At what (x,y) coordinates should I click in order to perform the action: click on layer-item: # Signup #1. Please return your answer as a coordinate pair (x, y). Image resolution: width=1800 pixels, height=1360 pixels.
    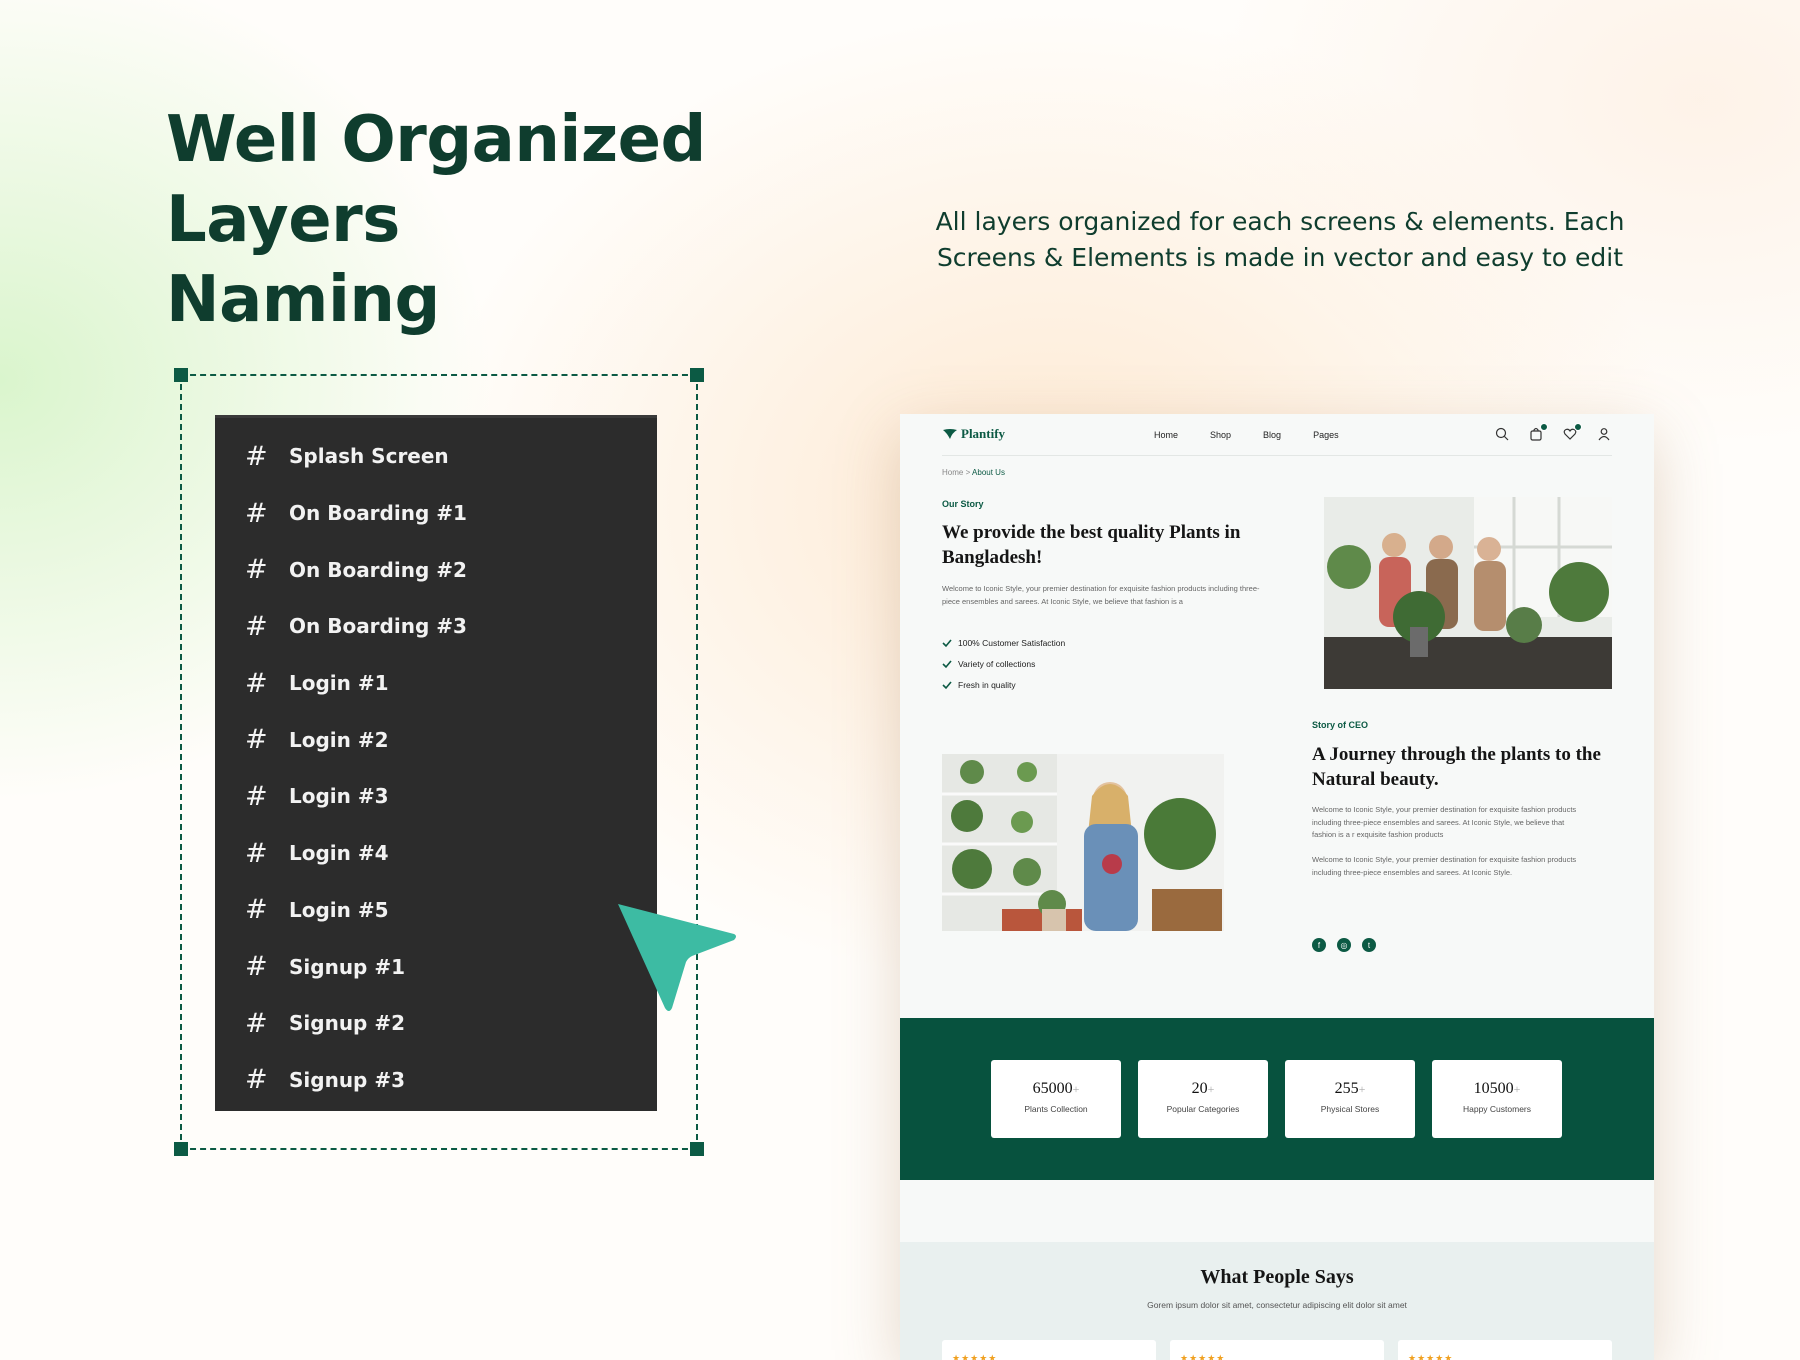
    Looking at the image, I should click on (436, 966).